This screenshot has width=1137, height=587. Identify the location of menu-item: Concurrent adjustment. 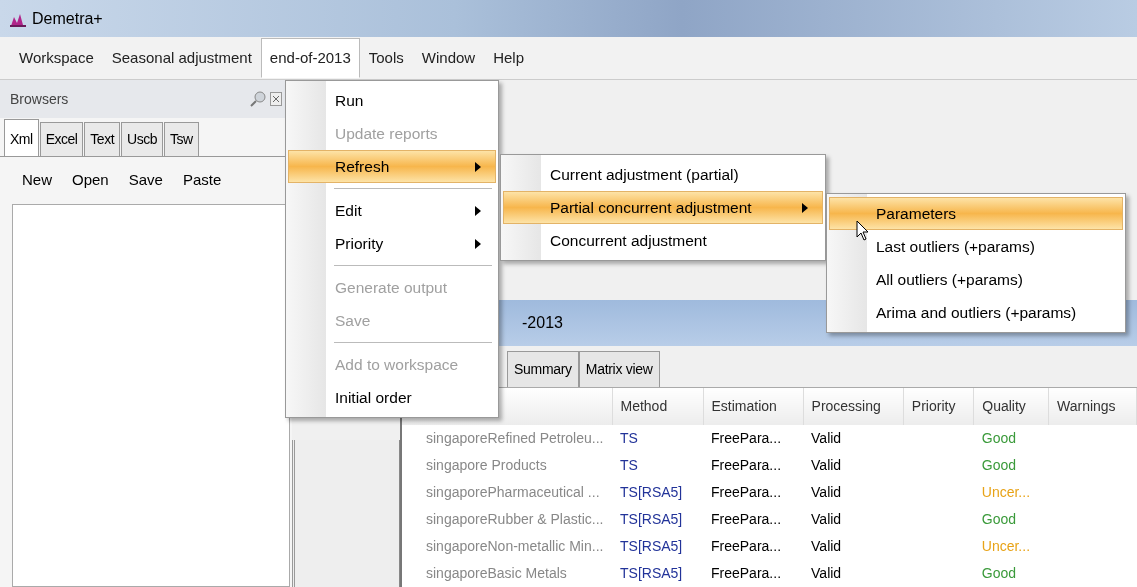
(663, 240).